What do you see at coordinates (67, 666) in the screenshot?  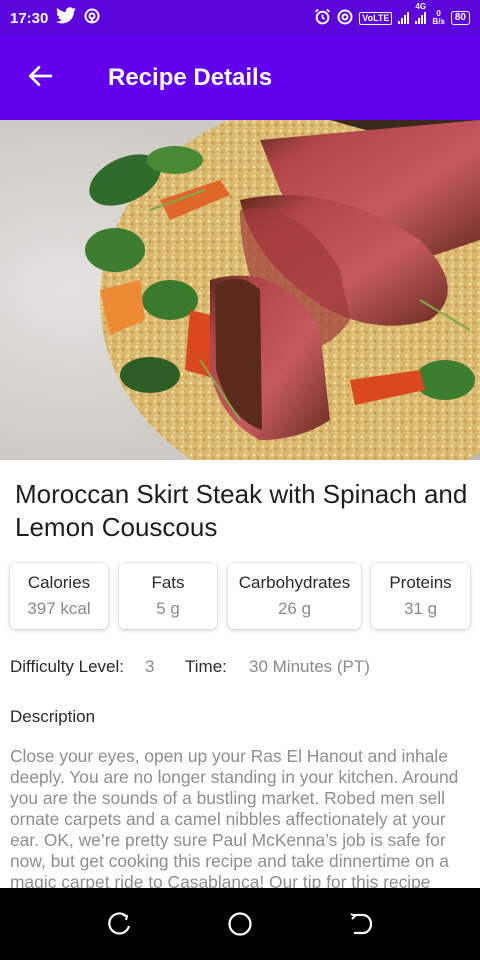 I see `difficulty-label: Difficulty Level:` at bounding box center [67, 666].